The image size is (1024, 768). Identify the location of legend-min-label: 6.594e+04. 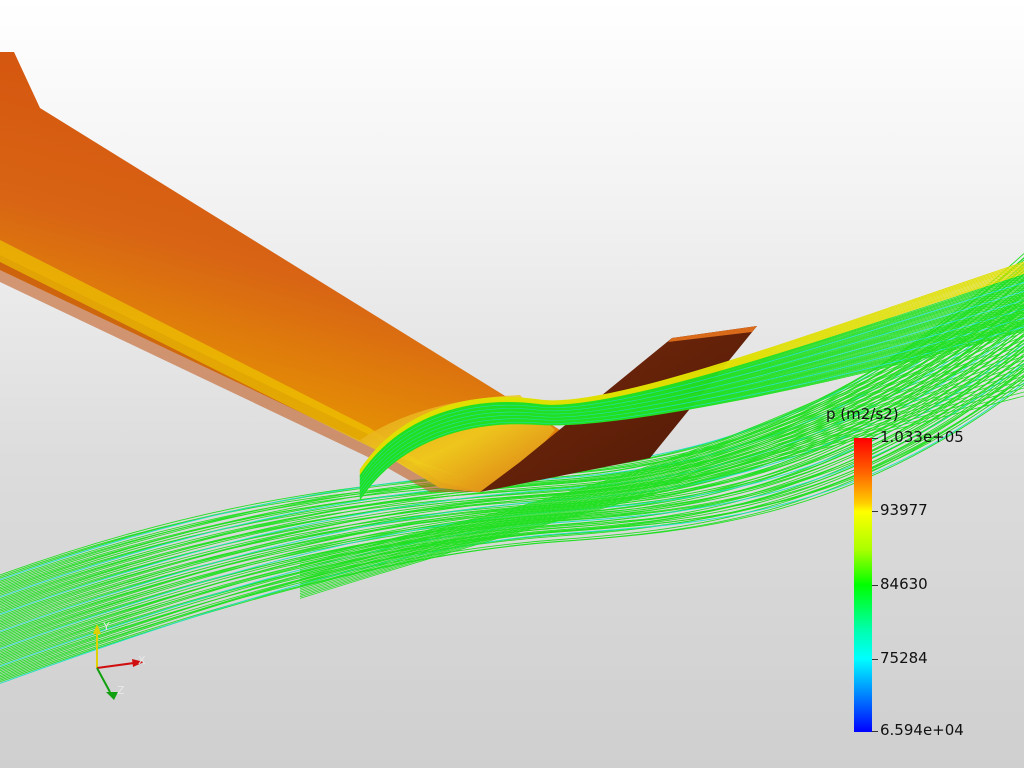
(922, 730).